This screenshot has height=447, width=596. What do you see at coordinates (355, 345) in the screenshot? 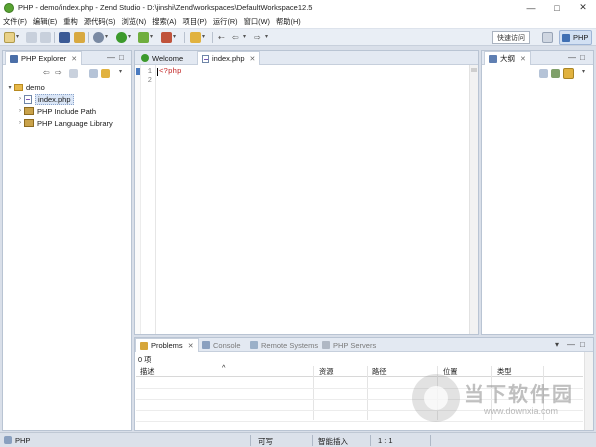
I see `php-servers-tab-label: PHP Servers` at bounding box center [355, 345].